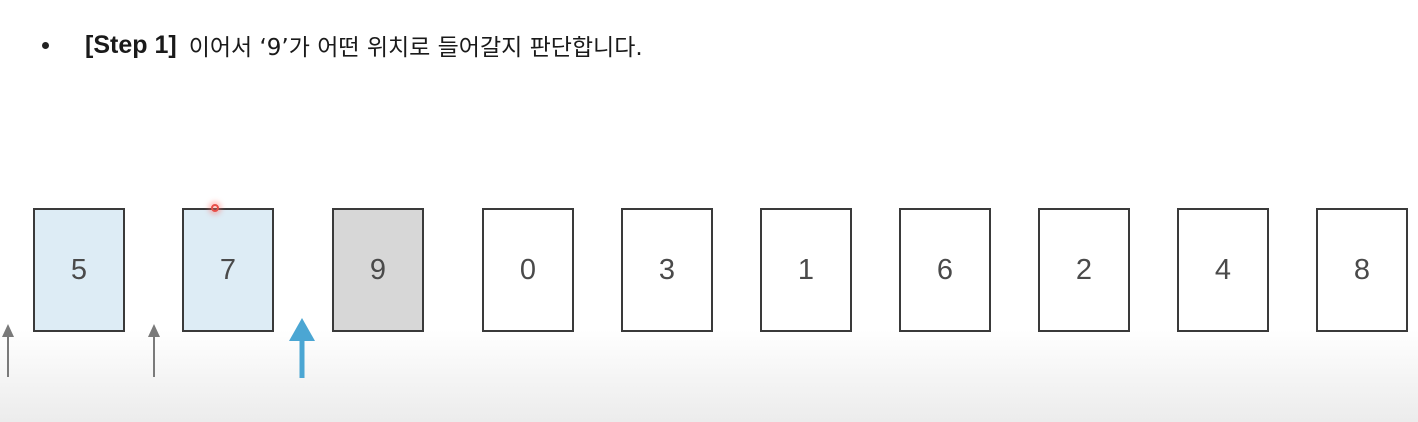 Image resolution: width=1418 pixels, height=422 pixels. What do you see at coordinates (79, 270) in the screenshot?
I see `card-5: 5` at bounding box center [79, 270].